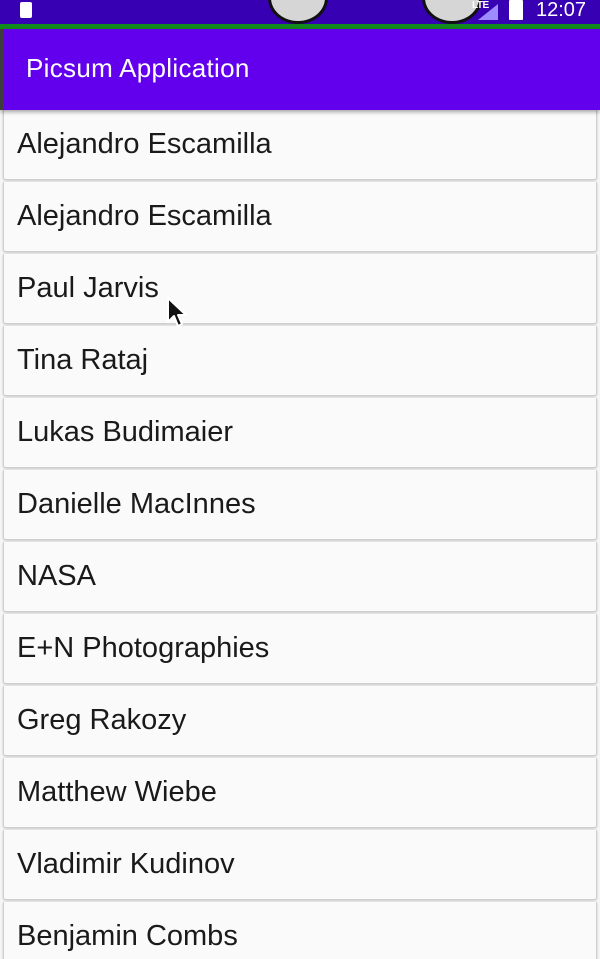 The image size is (600, 959). What do you see at coordinates (177, 312) in the screenshot?
I see `mouse-pointer-icon` at bounding box center [177, 312].